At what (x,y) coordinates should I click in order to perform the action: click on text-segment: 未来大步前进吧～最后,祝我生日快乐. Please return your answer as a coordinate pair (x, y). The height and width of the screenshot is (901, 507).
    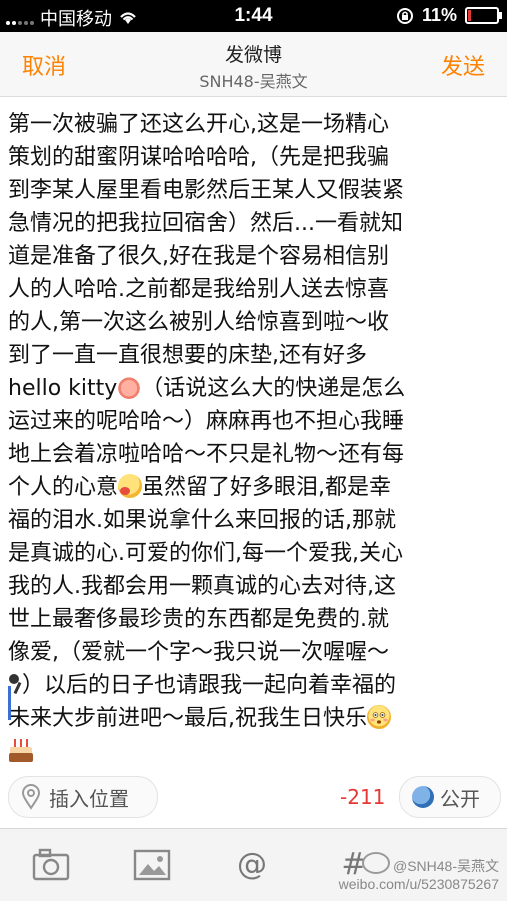
    Looking at the image, I should click on (187, 718).